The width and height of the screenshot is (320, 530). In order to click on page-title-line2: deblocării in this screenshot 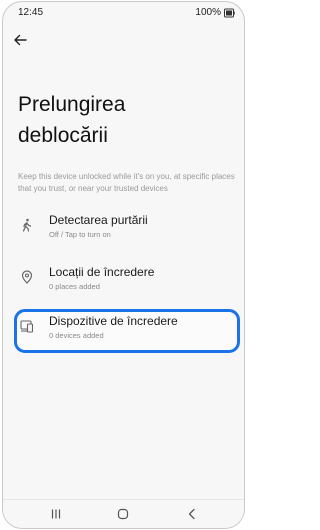, I will do `click(63, 135)`.